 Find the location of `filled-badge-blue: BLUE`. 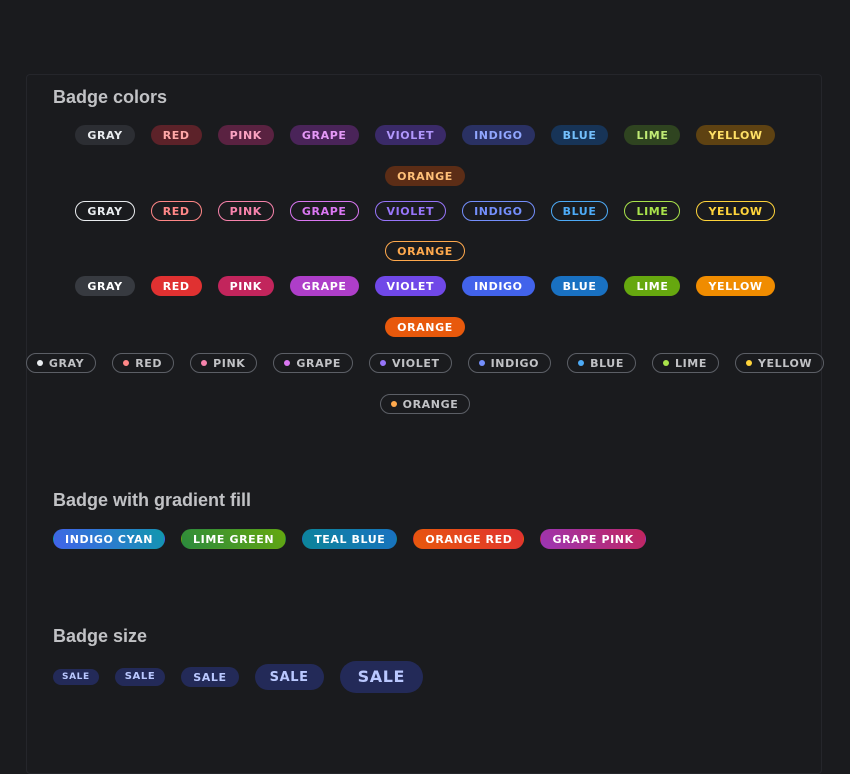

filled-badge-blue: BLUE is located at coordinates (579, 286).